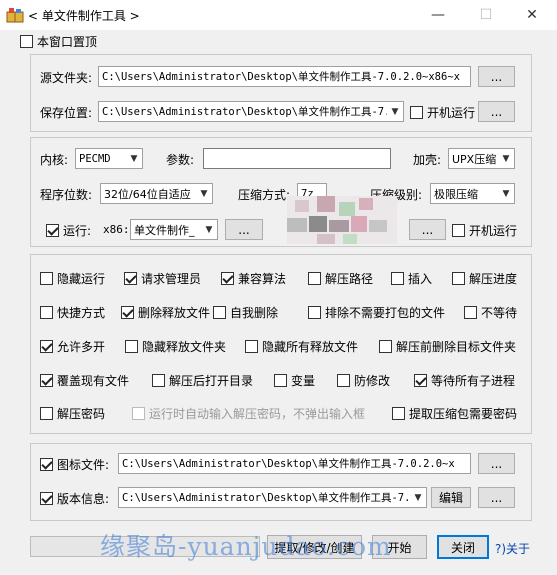 The image size is (557, 575). What do you see at coordinates (174, 313) in the screenshot?
I see `option-label: 删除释放文件` at bounding box center [174, 313].